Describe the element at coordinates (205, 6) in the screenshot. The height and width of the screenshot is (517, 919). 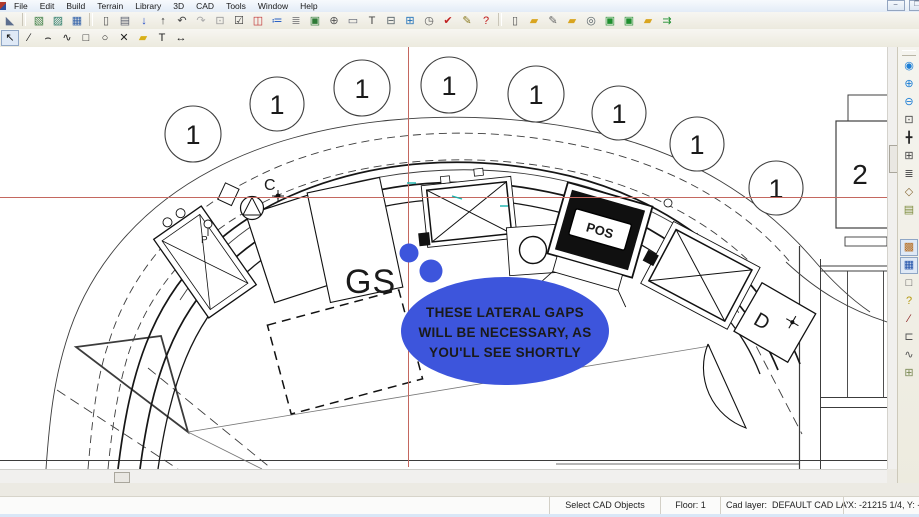
I see `menu-cad: CAD` at that location.